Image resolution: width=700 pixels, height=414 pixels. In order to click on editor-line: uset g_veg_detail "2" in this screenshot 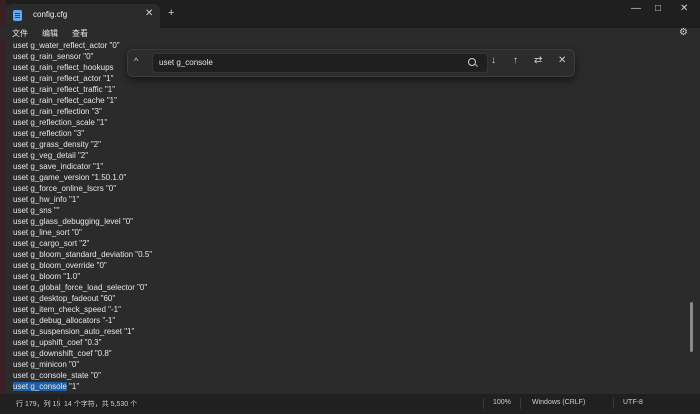, I will do `click(50, 155)`.